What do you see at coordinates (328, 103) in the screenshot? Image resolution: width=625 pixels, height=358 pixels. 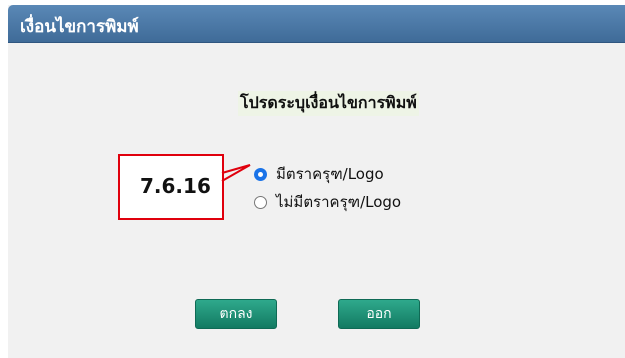 I see `prompt-heading: โปรดระบุเงื่อนไขการพิมพ์` at bounding box center [328, 103].